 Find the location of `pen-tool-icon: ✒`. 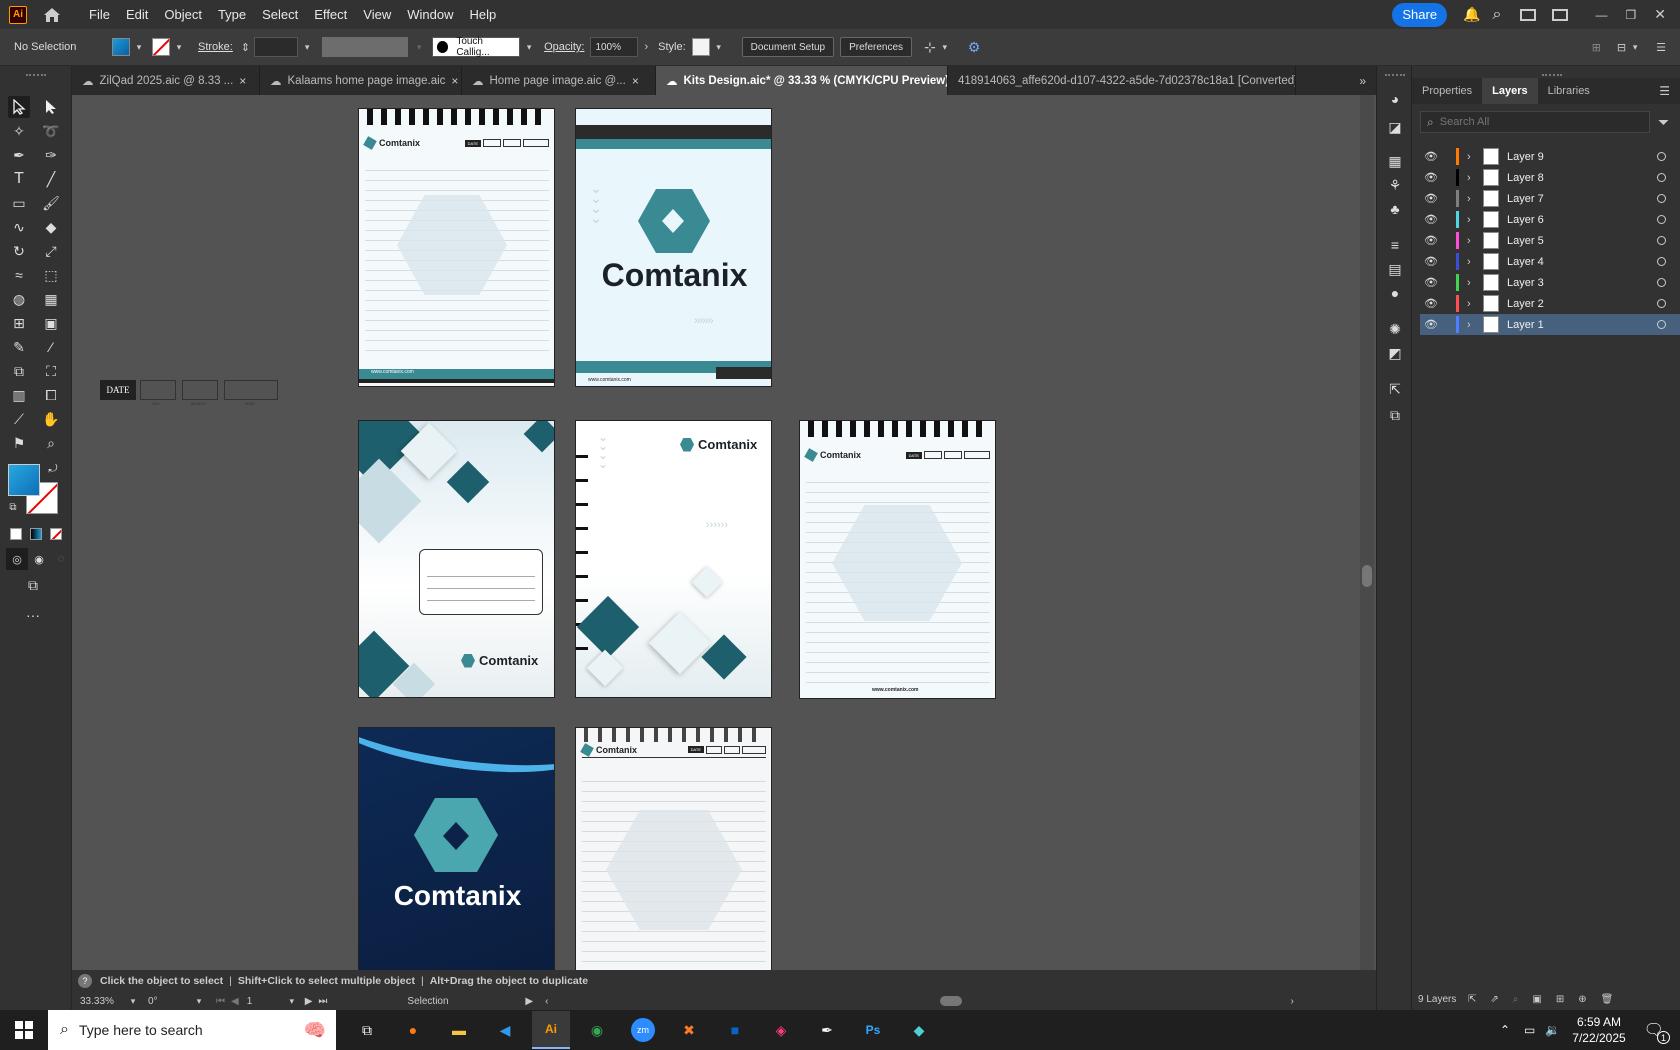

pen-tool-icon: ✒ is located at coordinates (19, 155).